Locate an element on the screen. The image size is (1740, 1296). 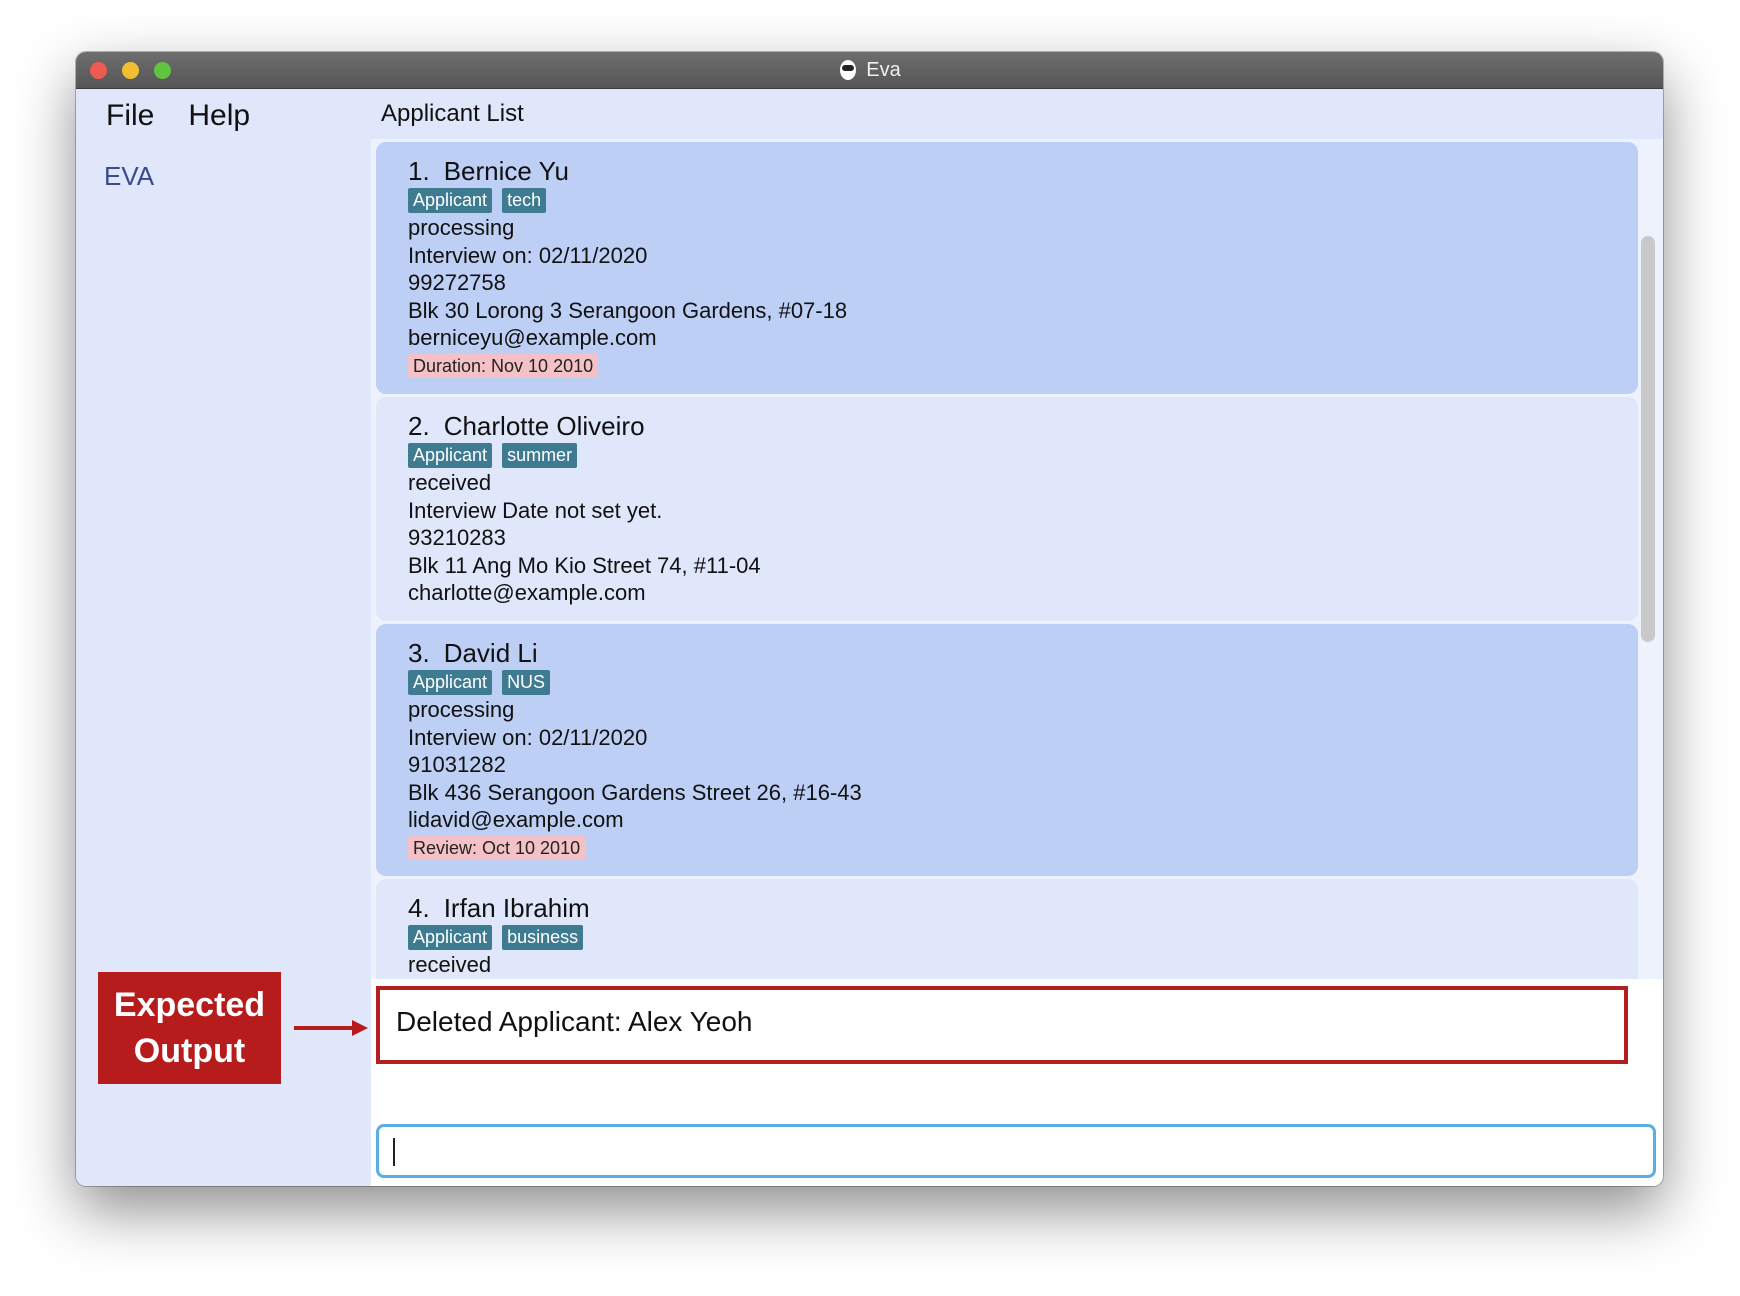
address: Blk 11 Ang Mo Kio Street 74, #11-04 is located at coordinates (584, 565).